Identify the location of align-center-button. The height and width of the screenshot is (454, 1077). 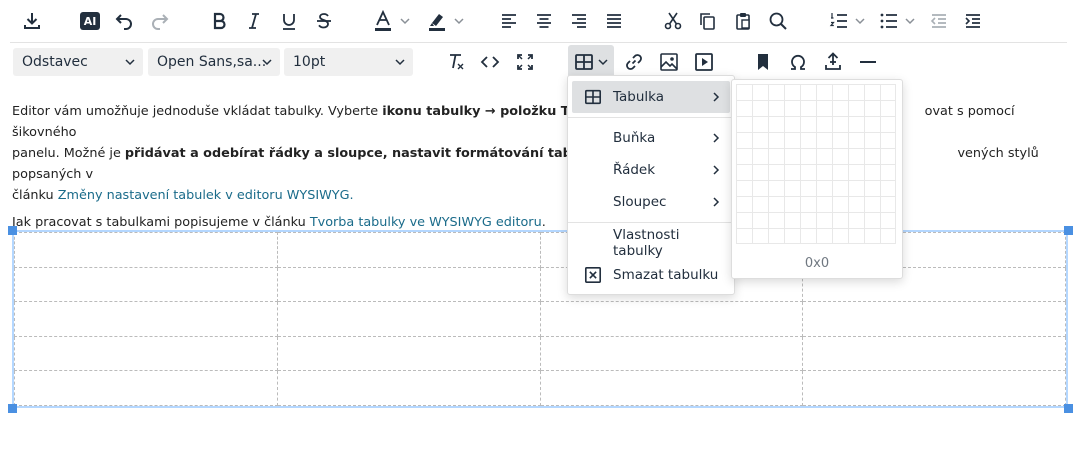
(544, 21).